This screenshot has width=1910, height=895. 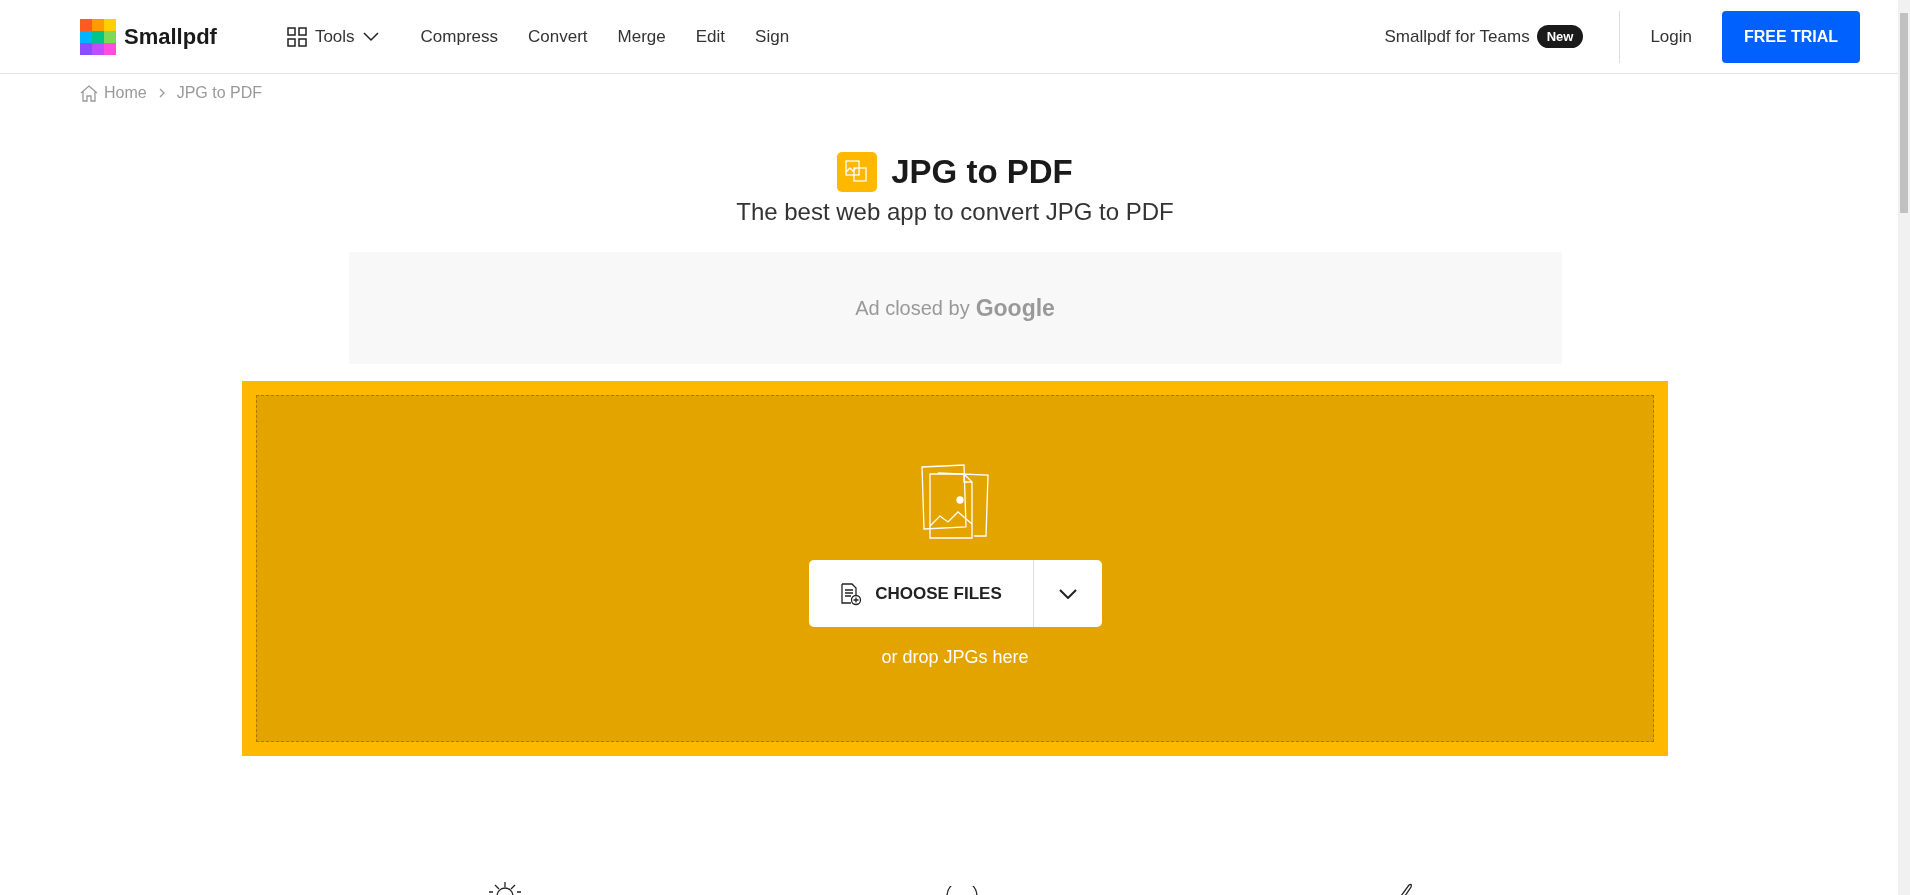 I want to click on grid-icon, so click(x=296, y=36).